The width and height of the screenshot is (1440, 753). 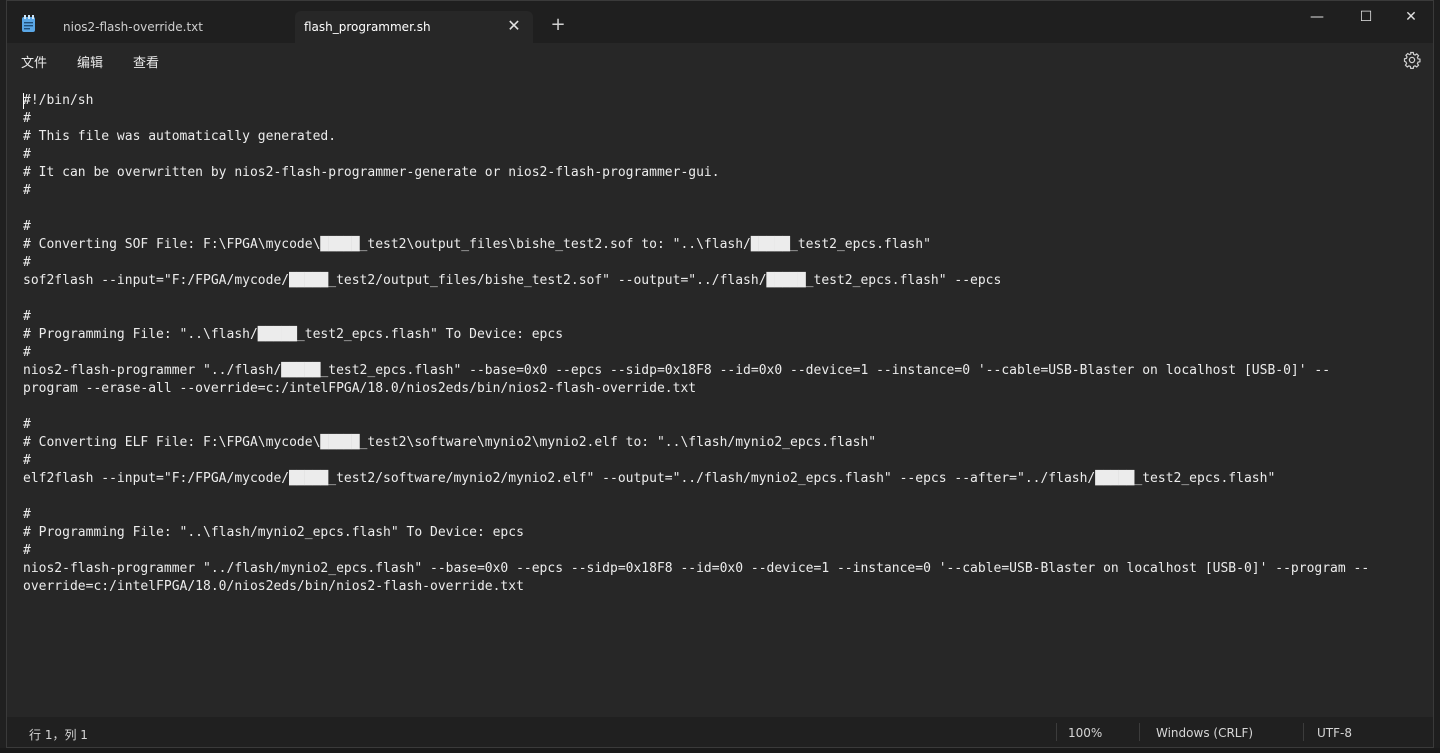 I want to click on tab-label: flash_programmer.sh, so click(x=367, y=27).